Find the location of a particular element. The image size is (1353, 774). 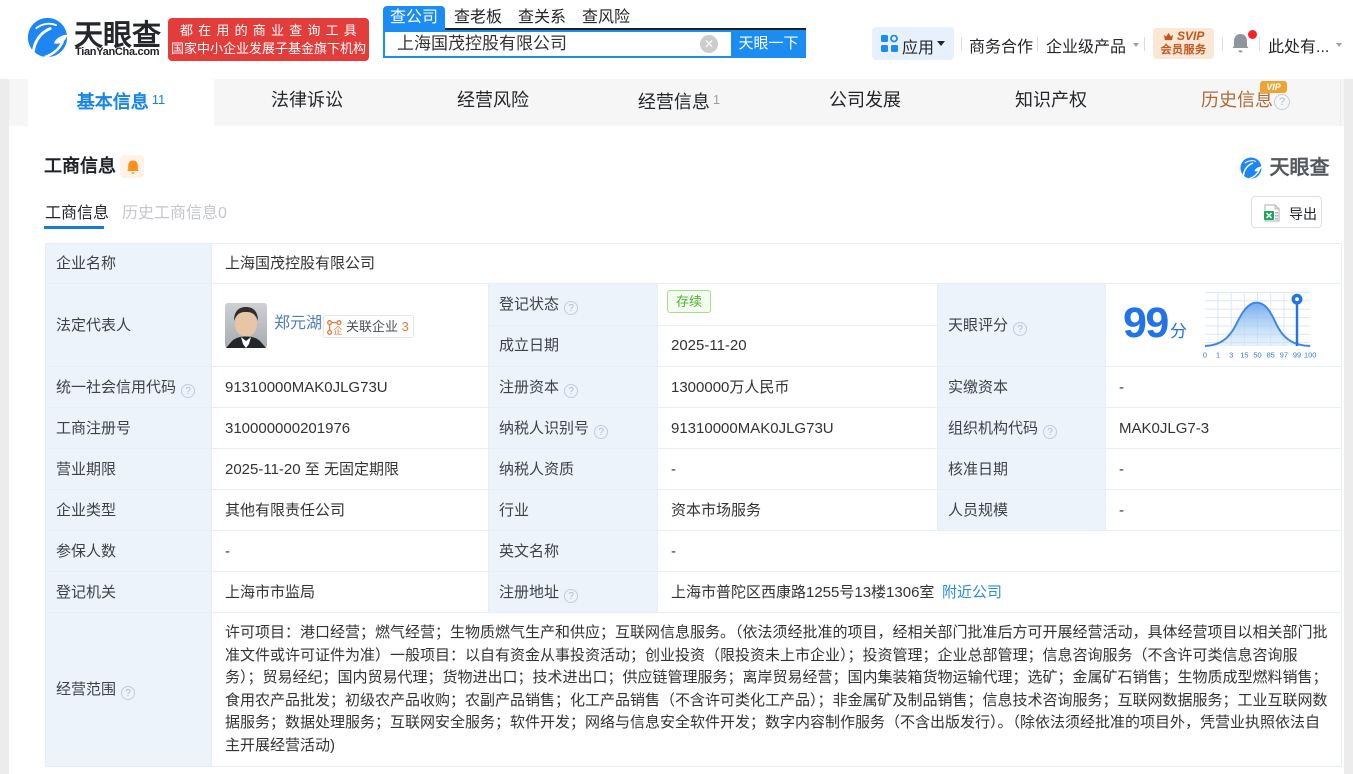

svg-text: 企 is located at coordinates (337, 330).